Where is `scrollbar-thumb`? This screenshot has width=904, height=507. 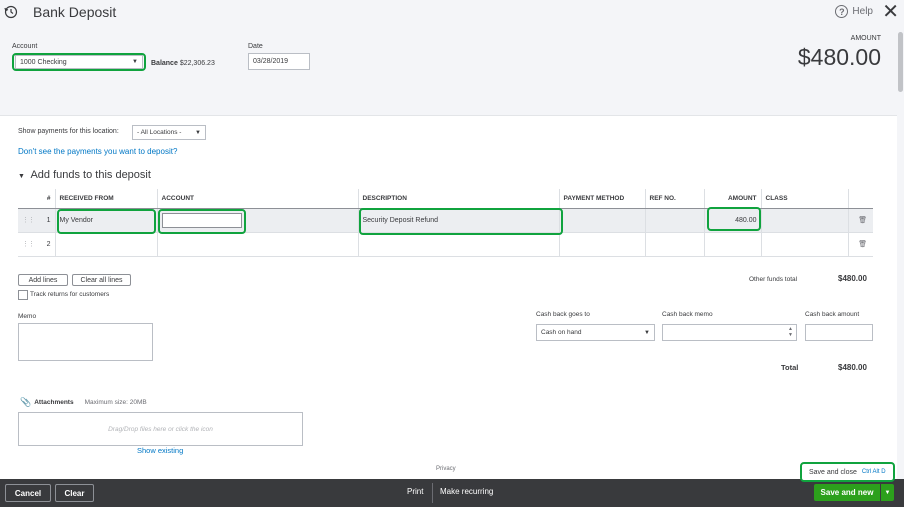 scrollbar-thumb is located at coordinates (900, 62).